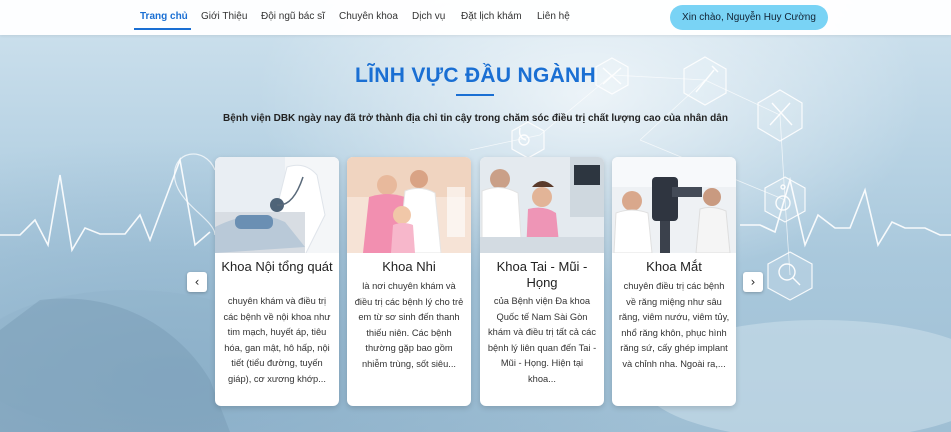  I want to click on nav-item-services: Dịch vụ, so click(428, 16).